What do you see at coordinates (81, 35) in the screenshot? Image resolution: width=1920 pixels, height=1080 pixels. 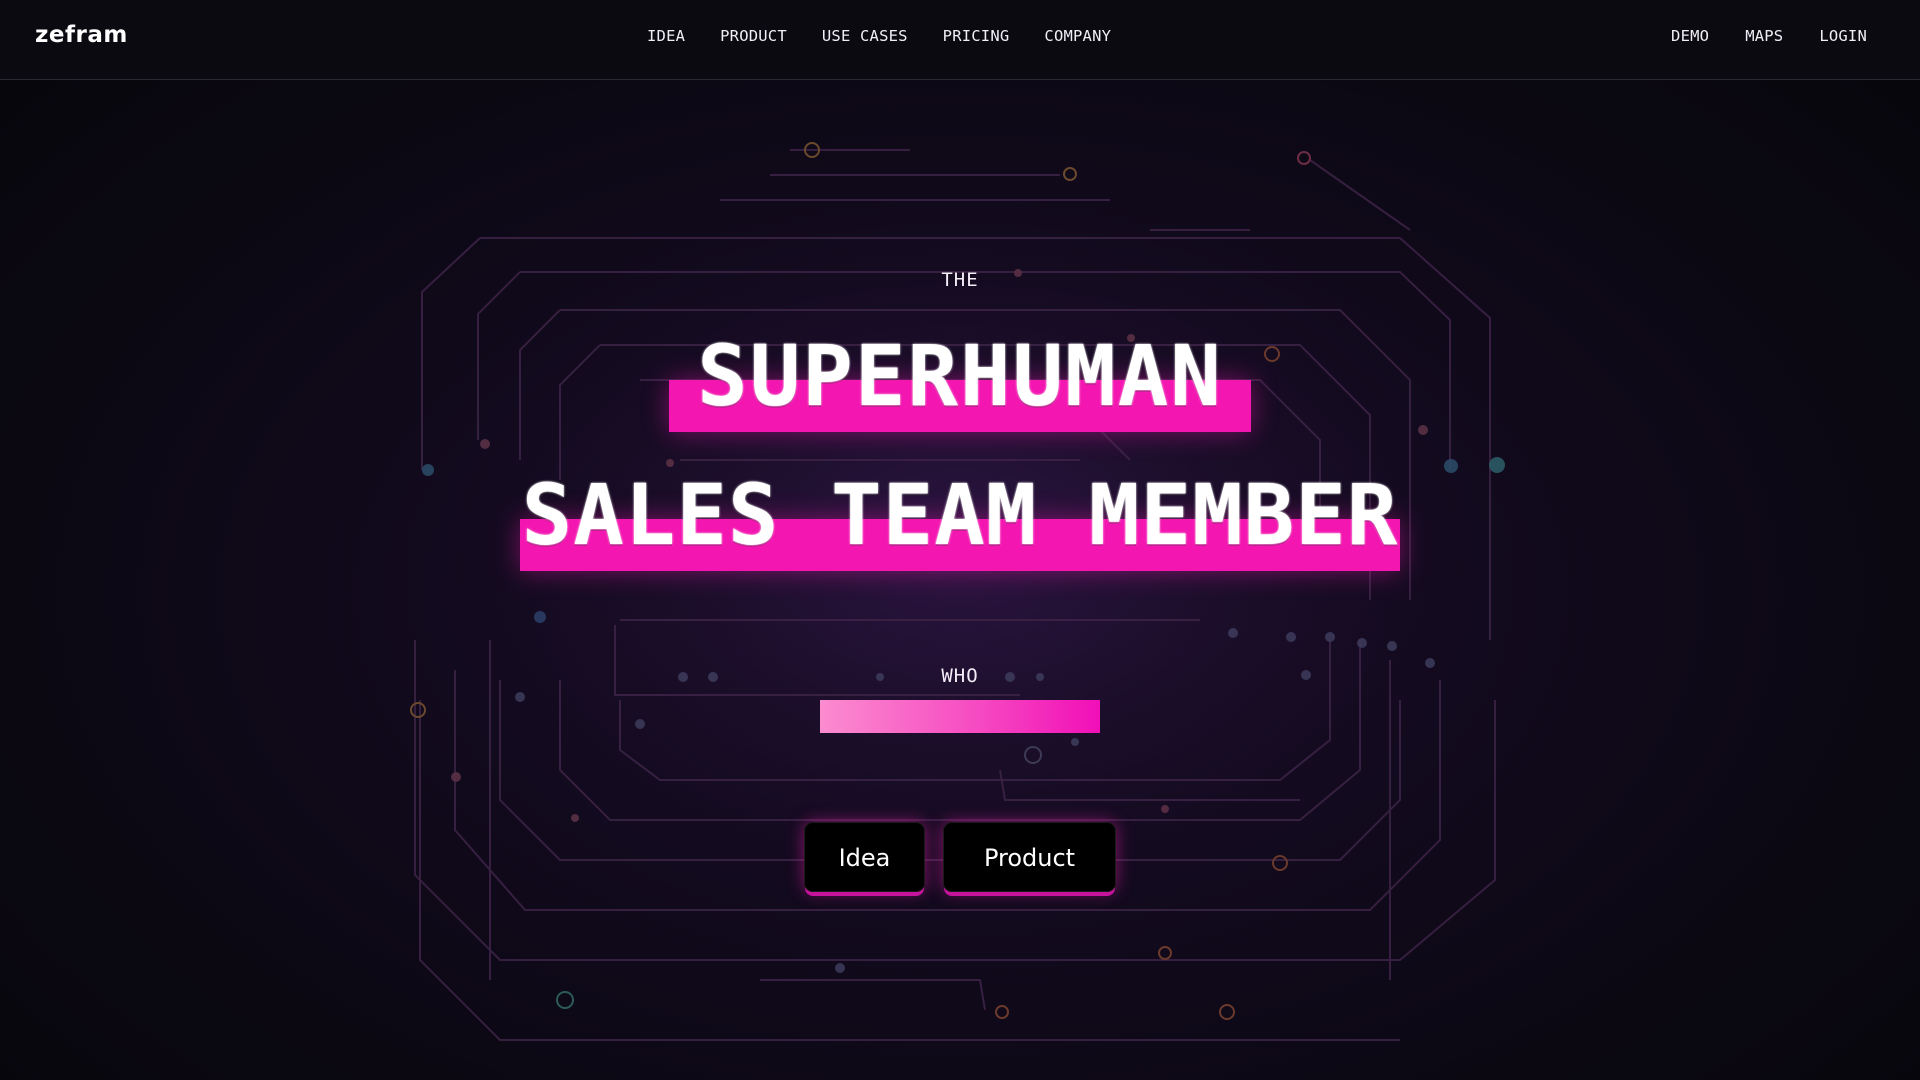 I see `brand-logo: zefram` at bounding box center [81, 35].